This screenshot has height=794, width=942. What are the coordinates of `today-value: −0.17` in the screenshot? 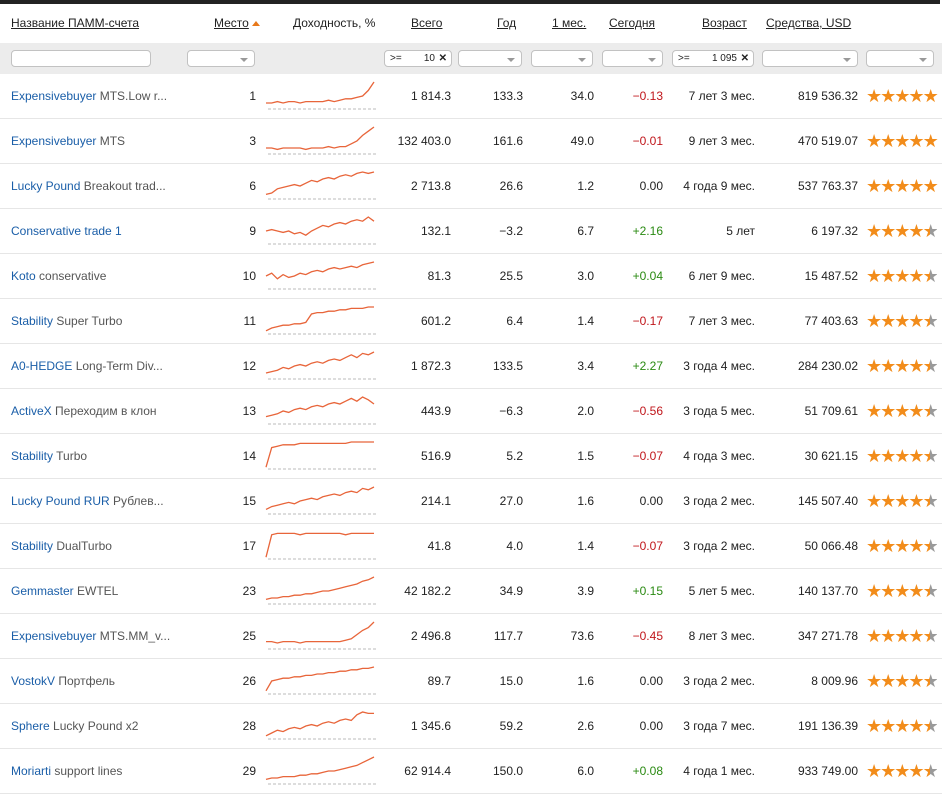 It's located at (647, 321).